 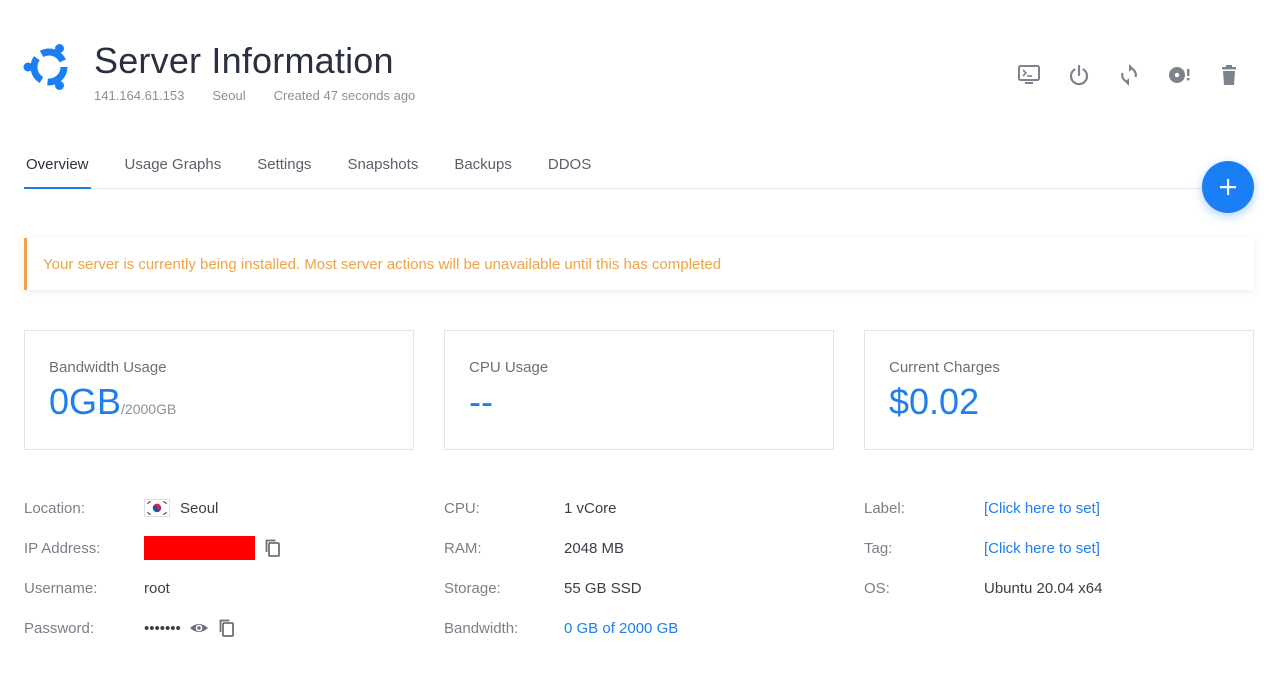 I want to click on power-button, so click(x=1079, y=75).